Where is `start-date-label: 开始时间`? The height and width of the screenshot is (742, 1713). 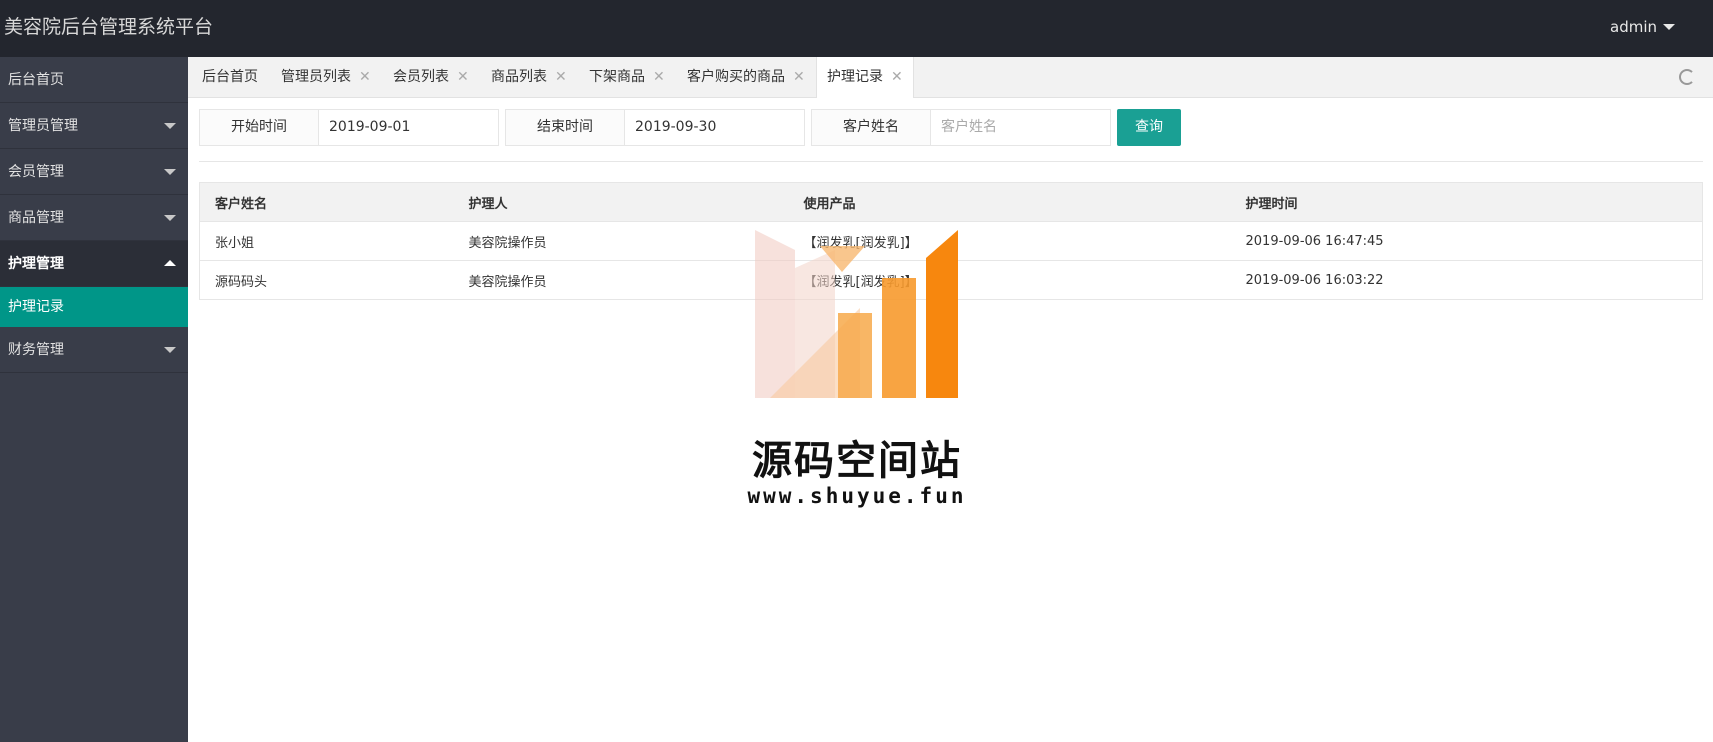
start-date-label: 开始时间 is located at coordinates (259, 127).